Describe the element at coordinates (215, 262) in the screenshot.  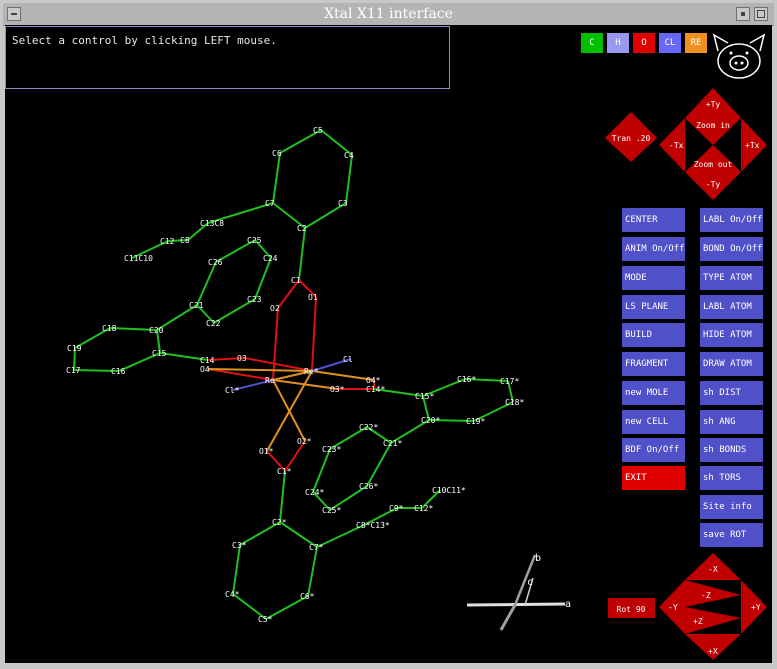
I see `atom-label: C26` at that location.